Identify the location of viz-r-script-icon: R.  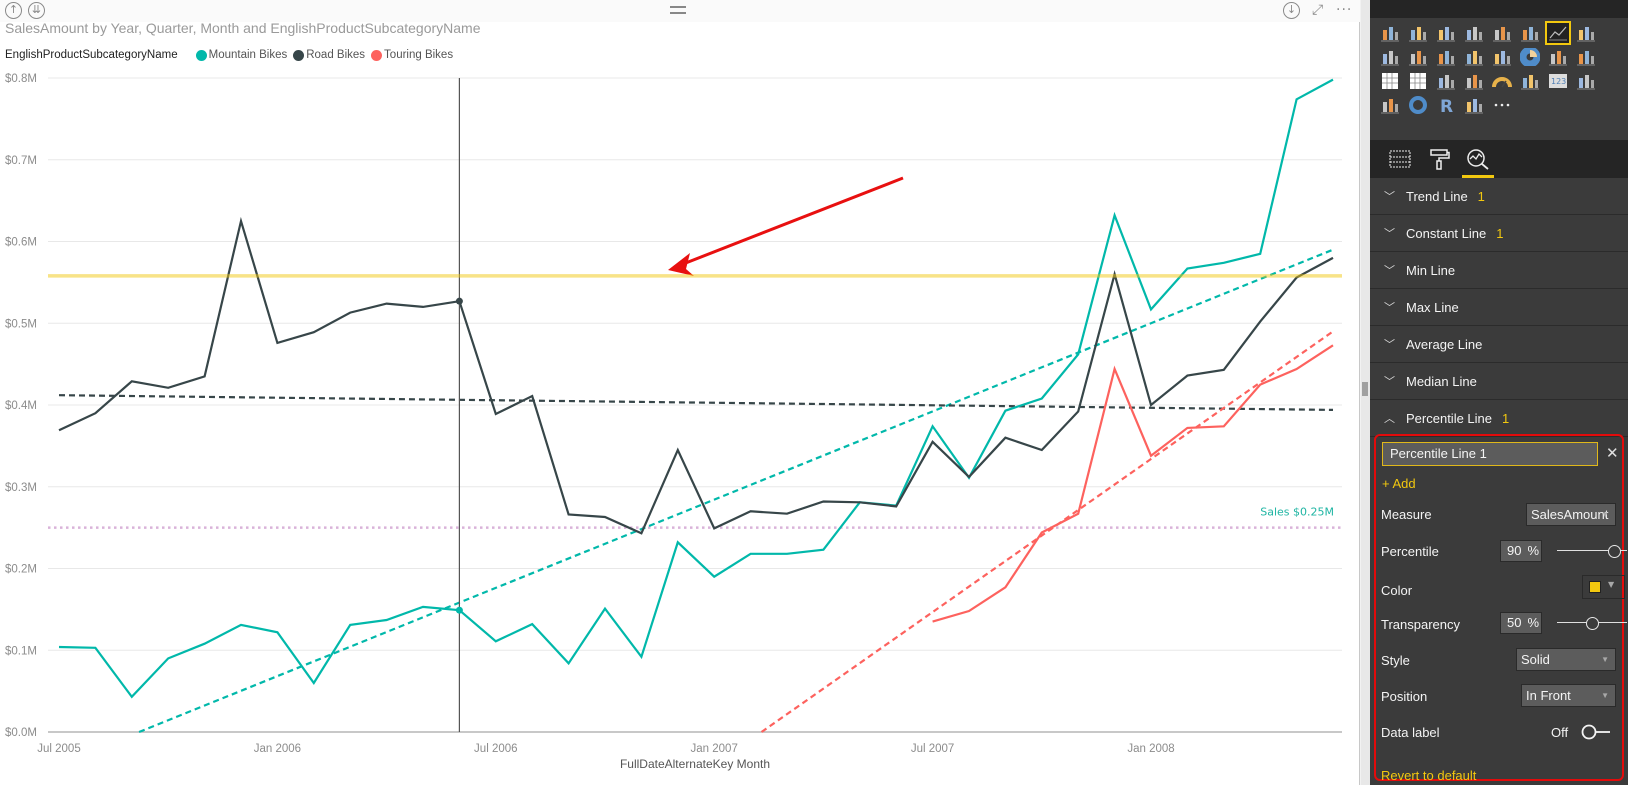
(1446, 105).